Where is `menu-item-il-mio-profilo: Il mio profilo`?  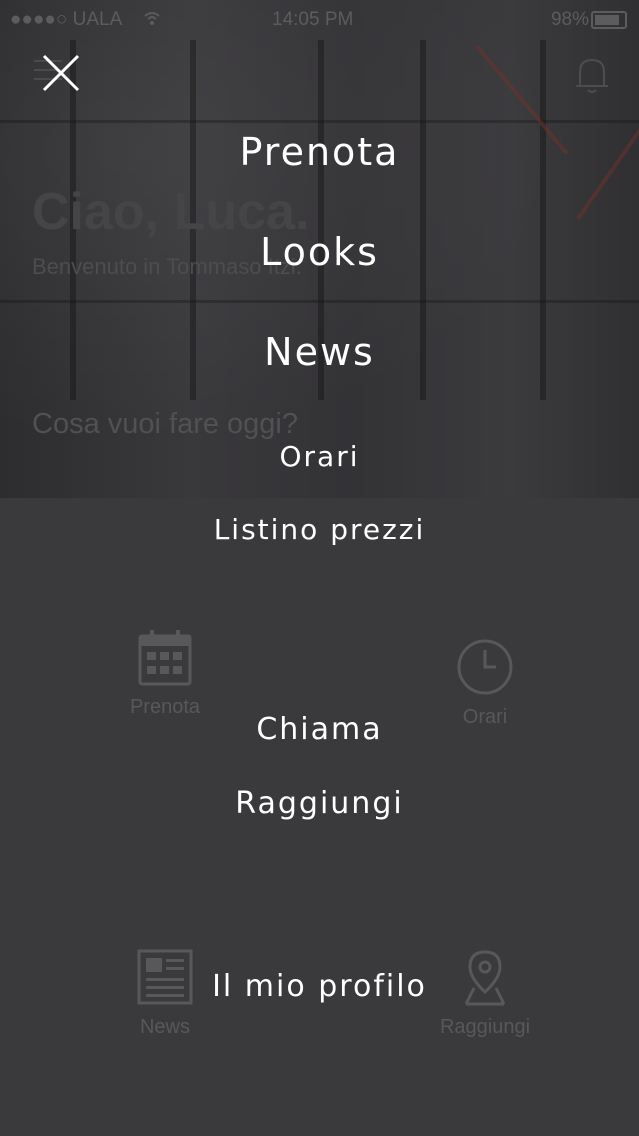 menu-item-il-mio-profilo: Il mio profilo is located at coordinates (319, 986).